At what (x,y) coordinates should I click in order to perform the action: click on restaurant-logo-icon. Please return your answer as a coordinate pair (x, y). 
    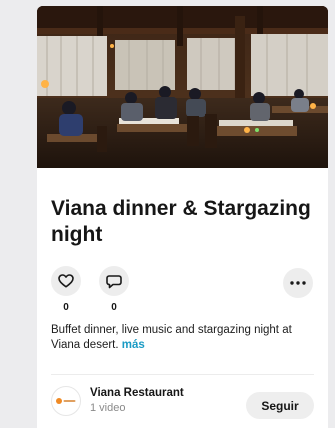
    Looking at the image, I should click on (66, 401).